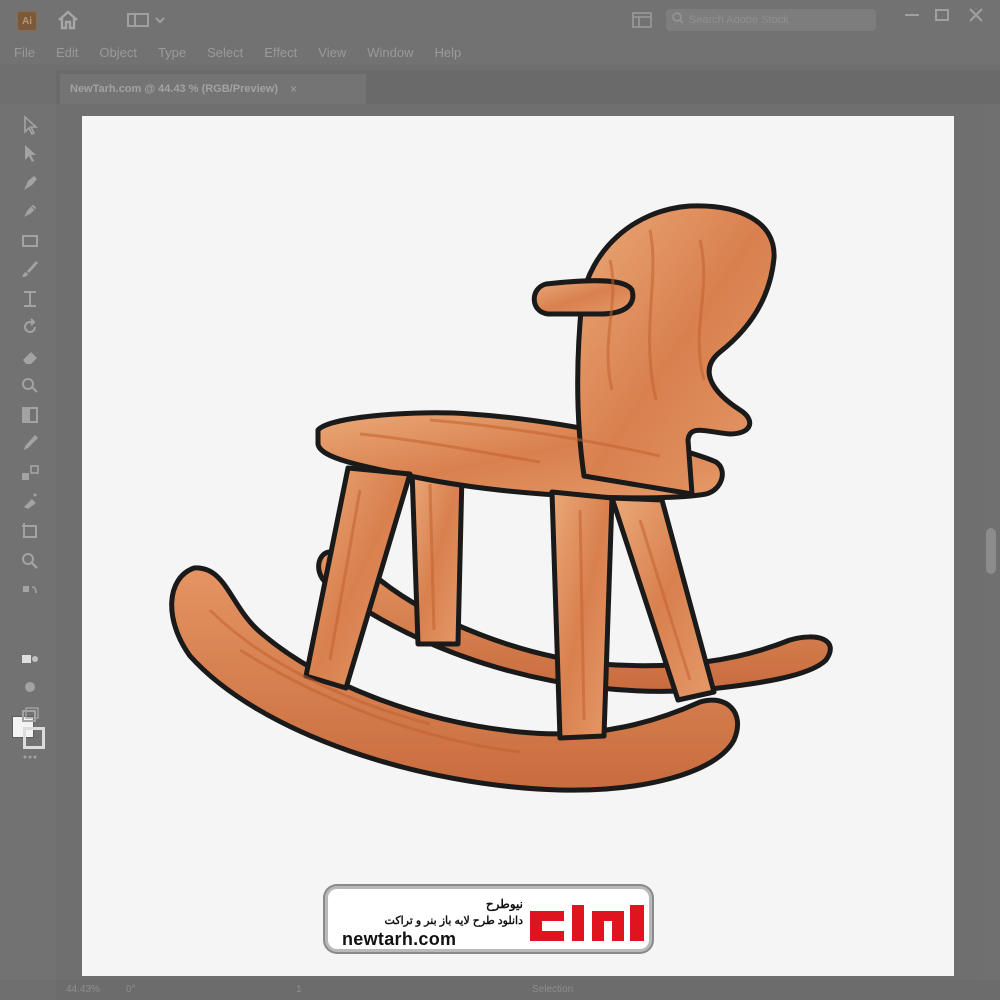 The image size is (1000, 1000). What do you see at coordinates (678, 20) in the screenshot?
I see `search-icon` at bounding box center [678, 20].